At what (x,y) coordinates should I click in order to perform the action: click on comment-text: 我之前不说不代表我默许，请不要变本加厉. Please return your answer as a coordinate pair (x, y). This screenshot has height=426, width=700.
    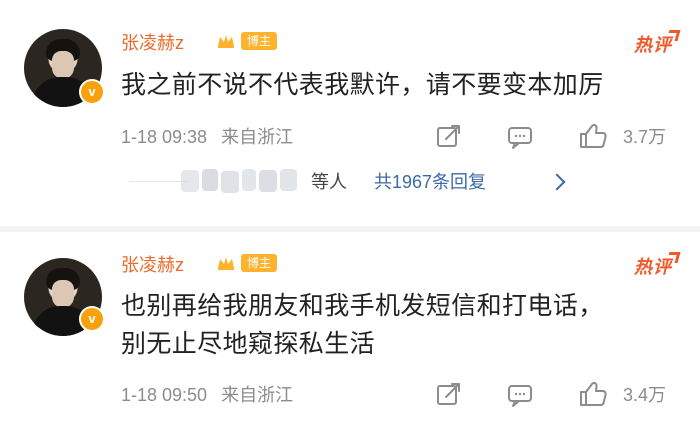
    Looking at the image, I should click on (362, 85).